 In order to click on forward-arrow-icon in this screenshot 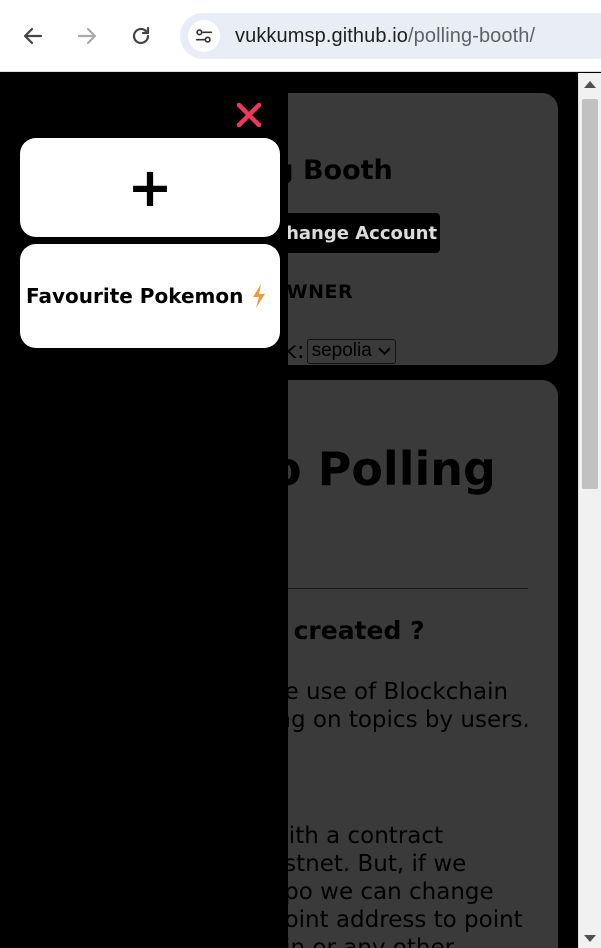, I will do `click(87, 36)`.